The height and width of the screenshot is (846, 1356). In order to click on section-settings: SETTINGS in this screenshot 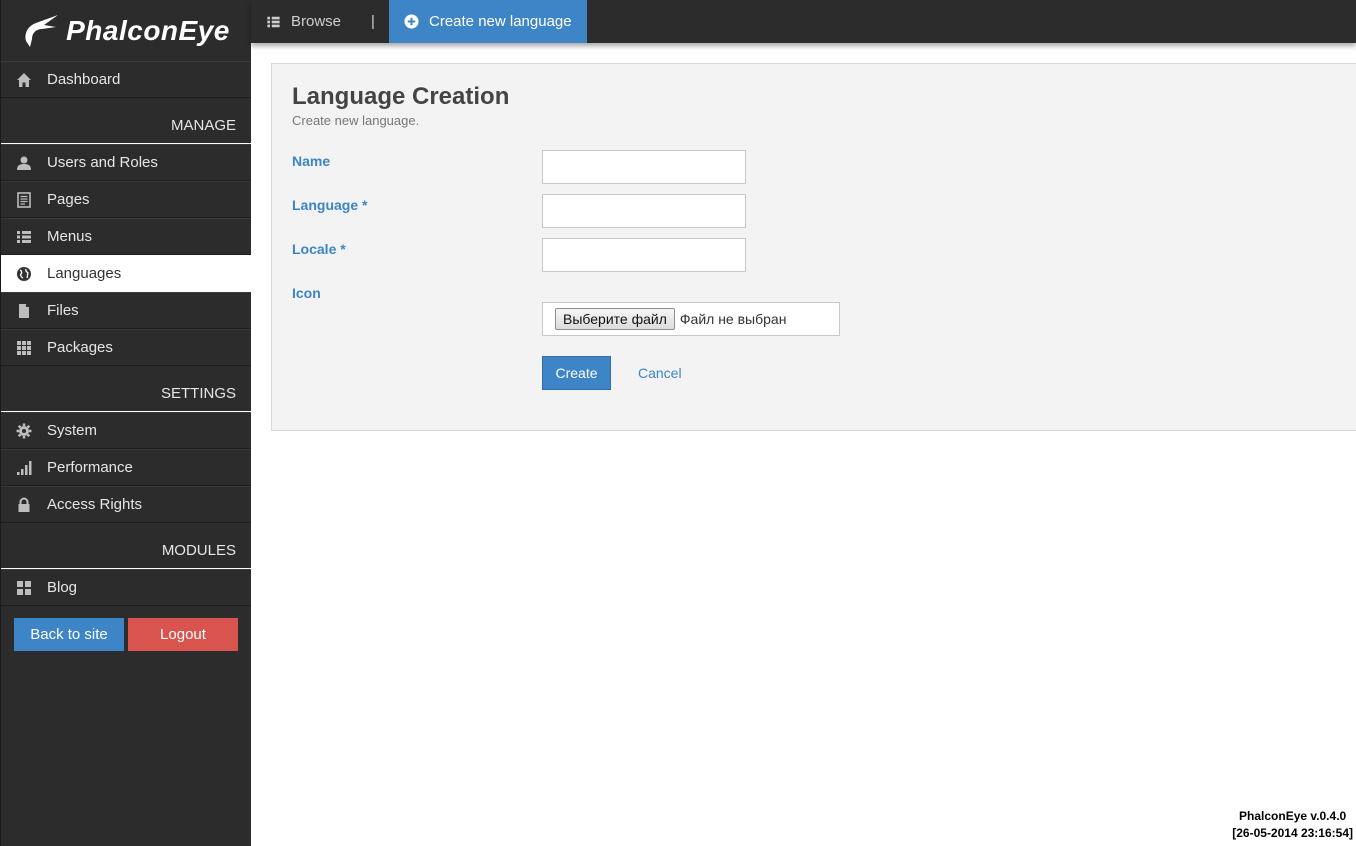, I will do `click(126, 389)`.